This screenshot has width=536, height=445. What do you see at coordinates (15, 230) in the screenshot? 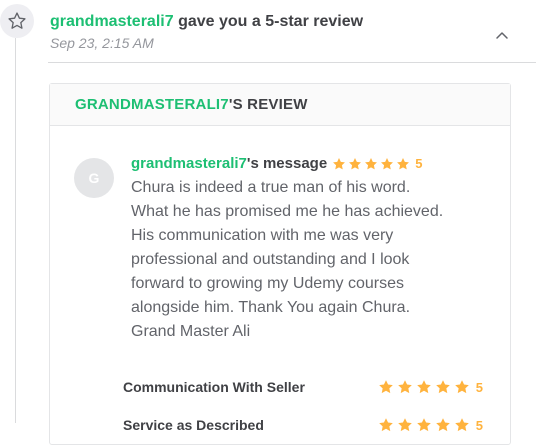
I see `timeline-line` at bounding box center [15, 230].